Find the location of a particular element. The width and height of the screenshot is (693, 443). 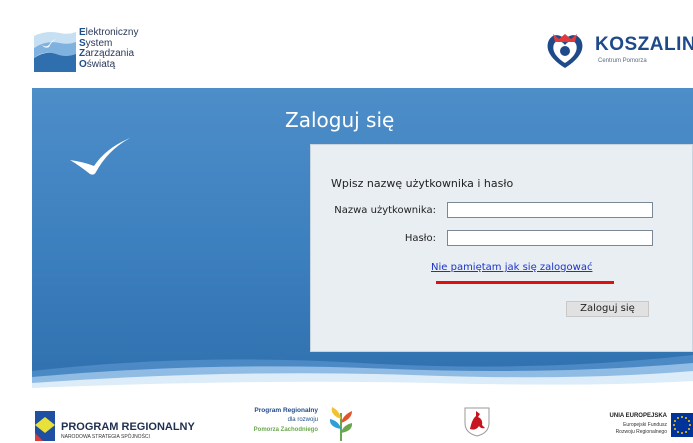

colorful-leaves-icon is located at coordinates (341, 424).